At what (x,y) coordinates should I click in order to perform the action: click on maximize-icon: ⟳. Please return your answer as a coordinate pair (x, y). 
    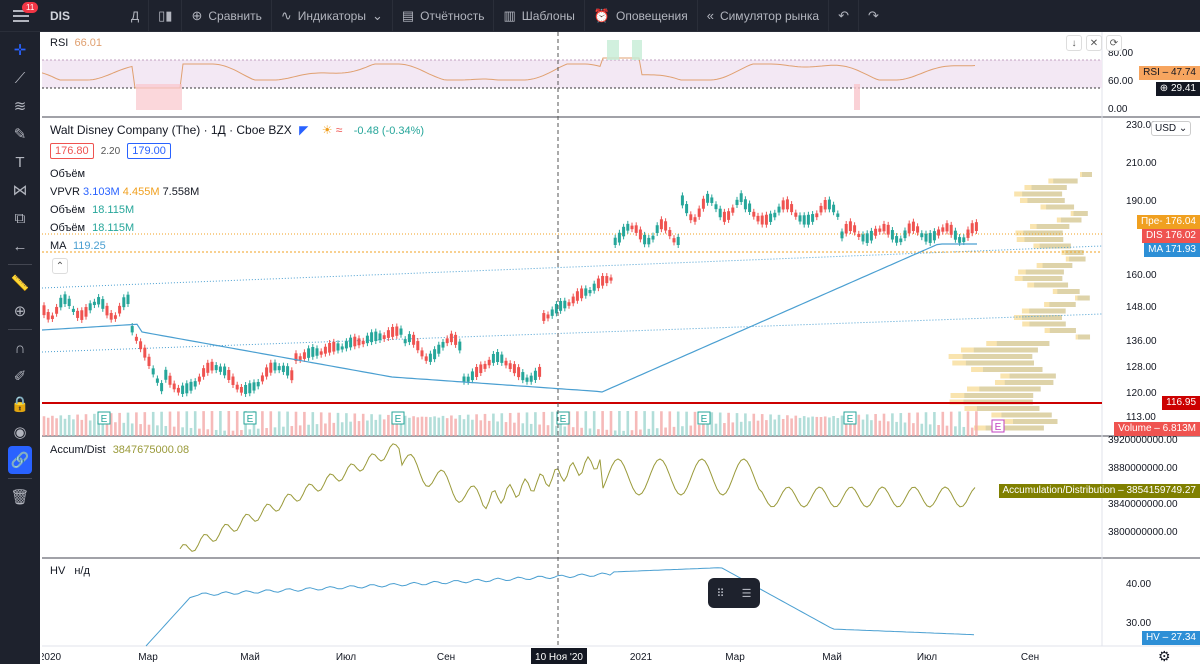
    Looking at the image, I should click on (1114, 43).